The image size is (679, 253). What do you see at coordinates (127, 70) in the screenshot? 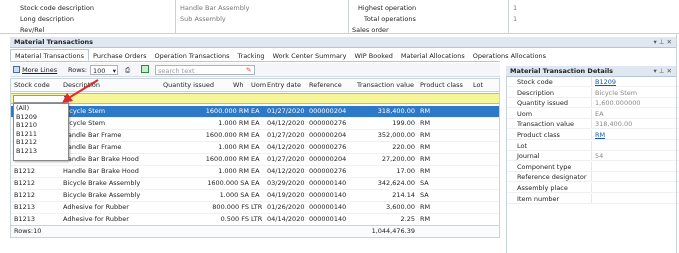
I see `print-icon: ⎙` at bounding box center [127, 70].